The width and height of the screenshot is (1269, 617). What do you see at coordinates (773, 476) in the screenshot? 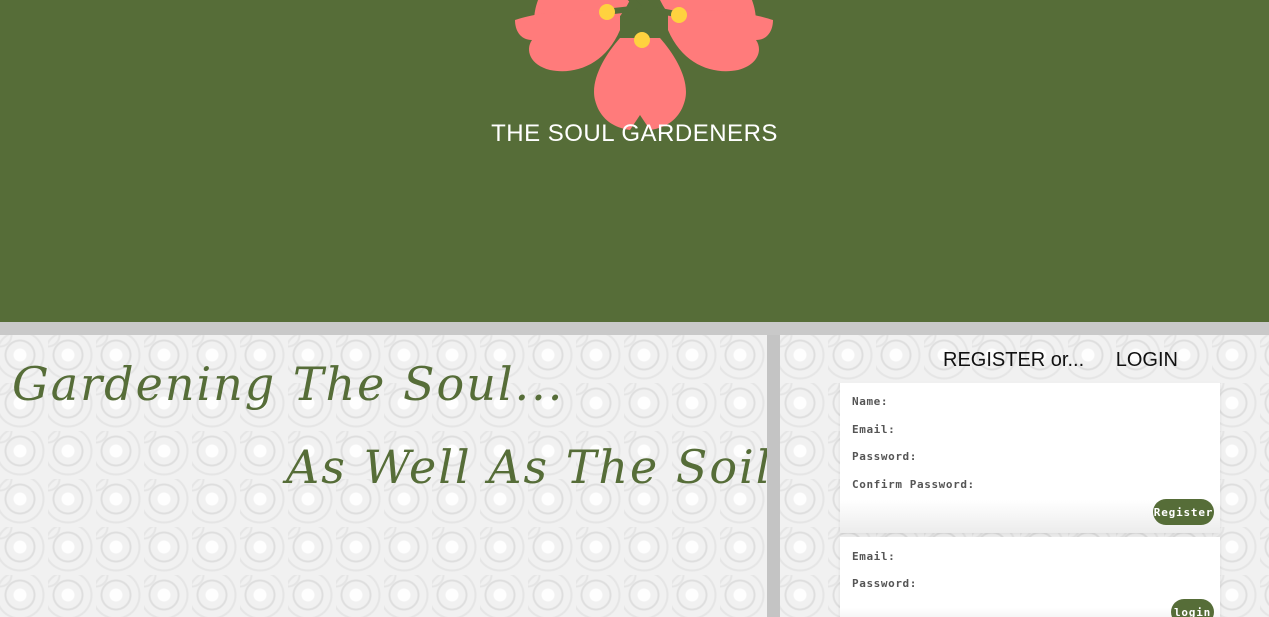
I see `panel-divider` at bounding box center [773, 476].